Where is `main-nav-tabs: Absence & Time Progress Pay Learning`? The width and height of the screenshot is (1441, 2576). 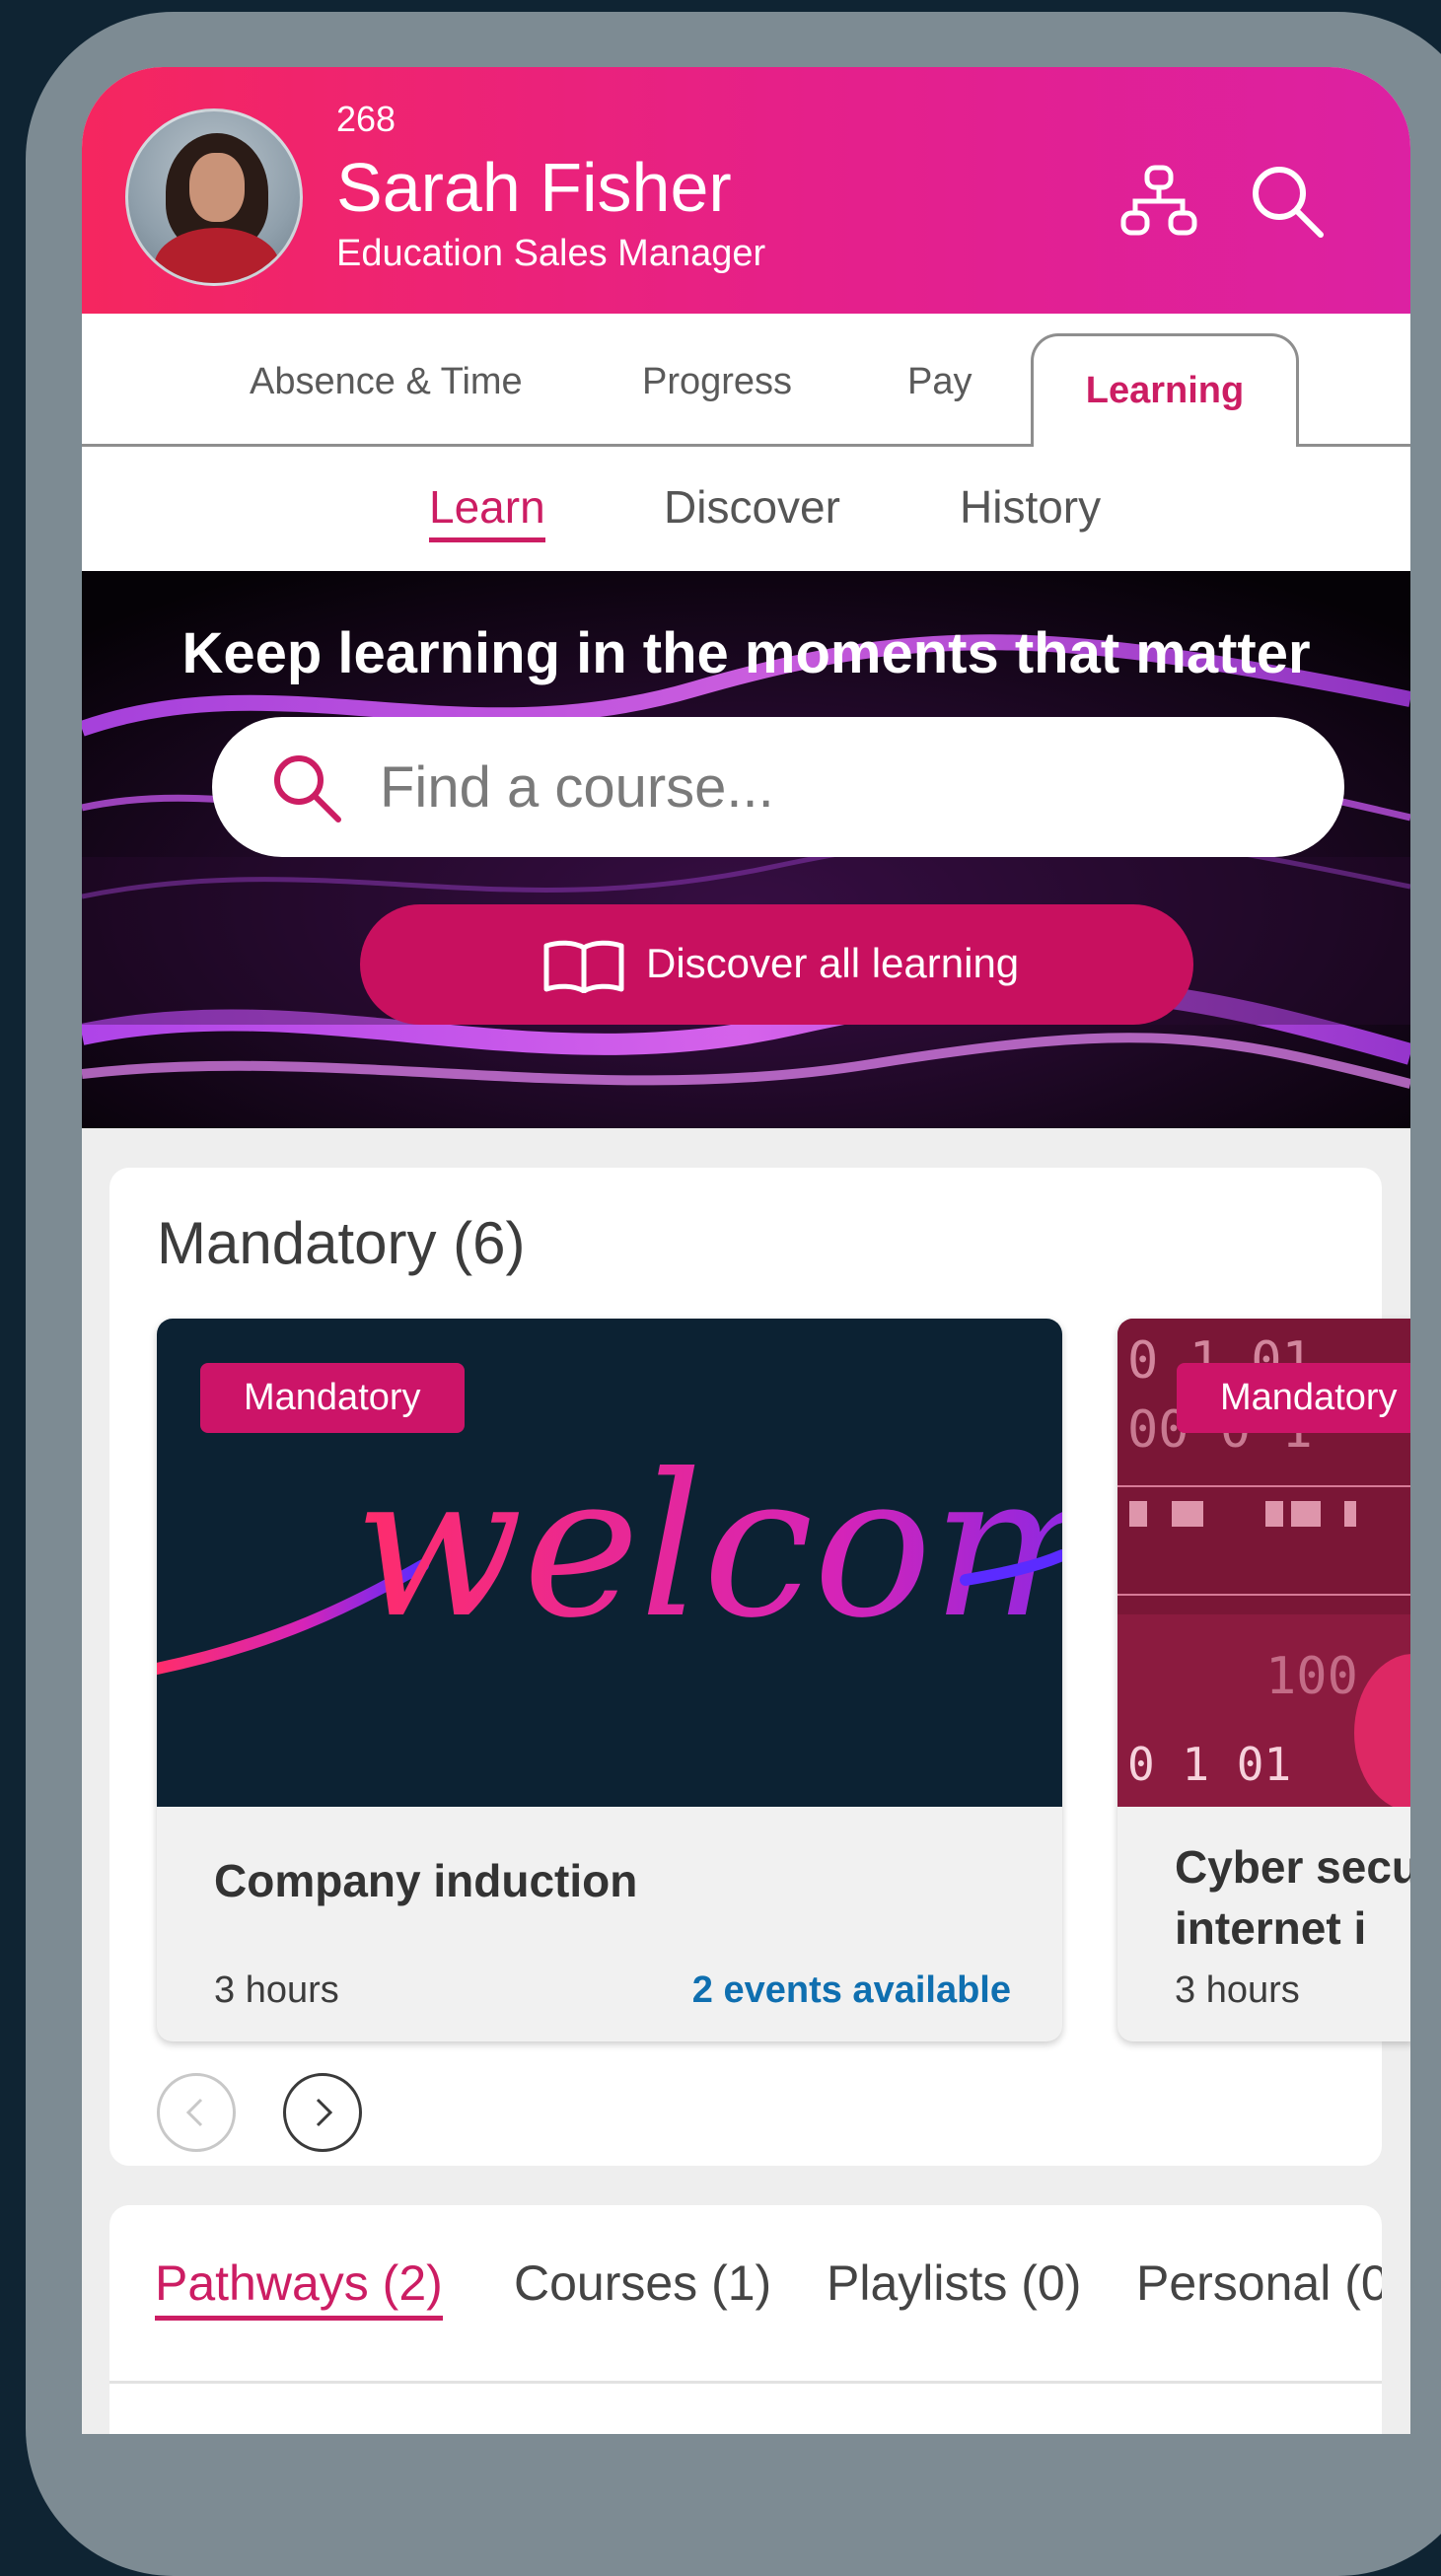 main-nav-tabs: Absence & Time Progress Pay Learning is located at coordinates (746, 380).